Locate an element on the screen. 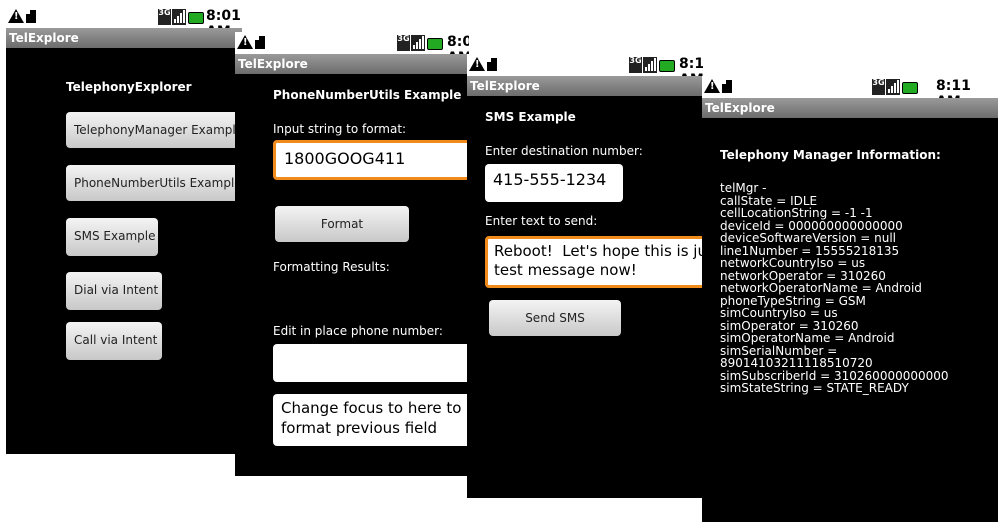 This screenshot has height=522, width=998. format-button: Format is located at coordinates (342, 224).